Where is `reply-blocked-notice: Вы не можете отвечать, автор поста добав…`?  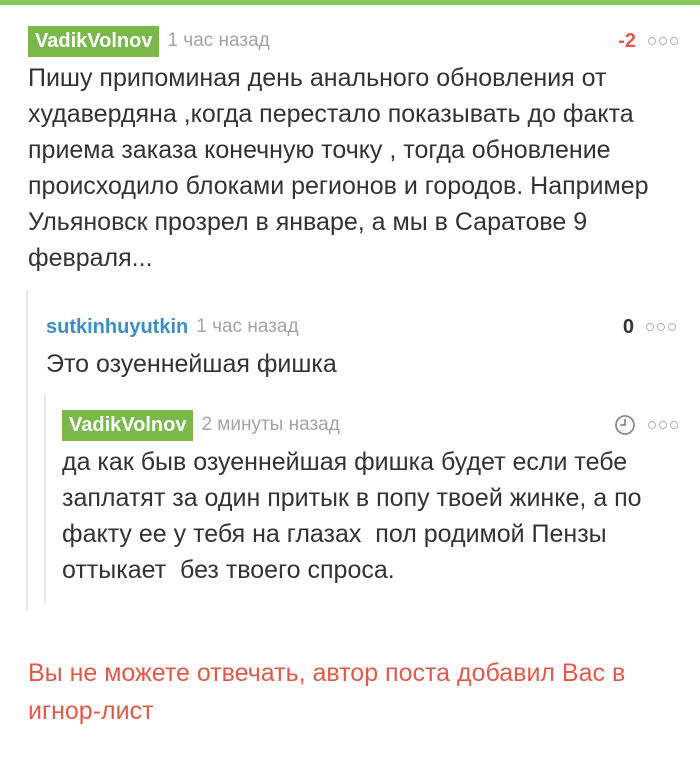
reply-blocked-notice: Вы не можете отвечать, автор поста добав… is located at coordinates (327, 692).